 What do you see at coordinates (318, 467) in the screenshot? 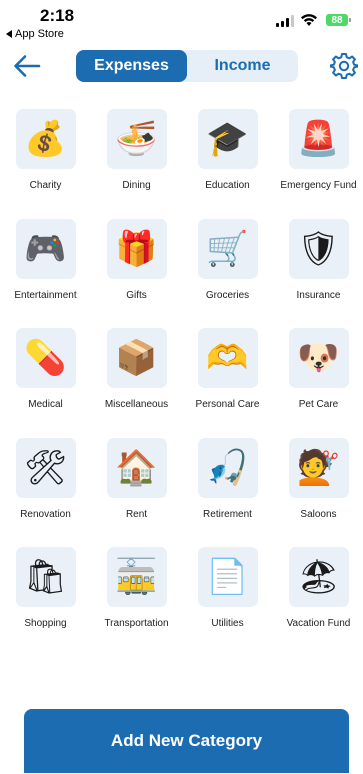
I see `haircut-icon: 💇` at bounding box center [318, 467].